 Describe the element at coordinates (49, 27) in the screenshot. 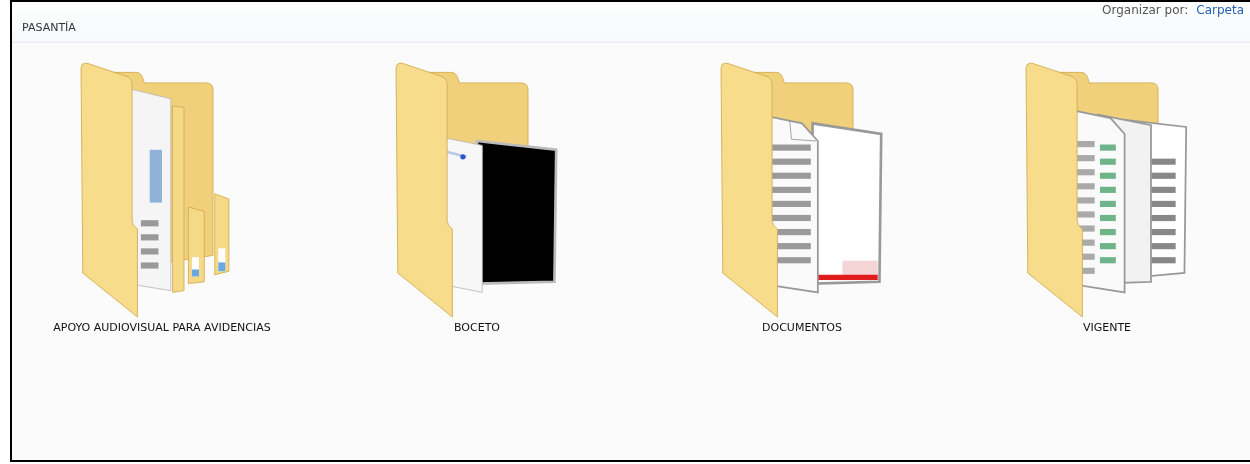

I see `folder-title: PASANTÍA` at that location.